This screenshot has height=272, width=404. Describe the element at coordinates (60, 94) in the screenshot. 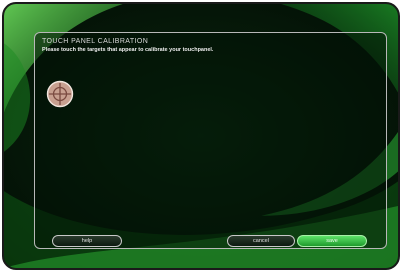

I see `crosshair-target-icon` at that location.